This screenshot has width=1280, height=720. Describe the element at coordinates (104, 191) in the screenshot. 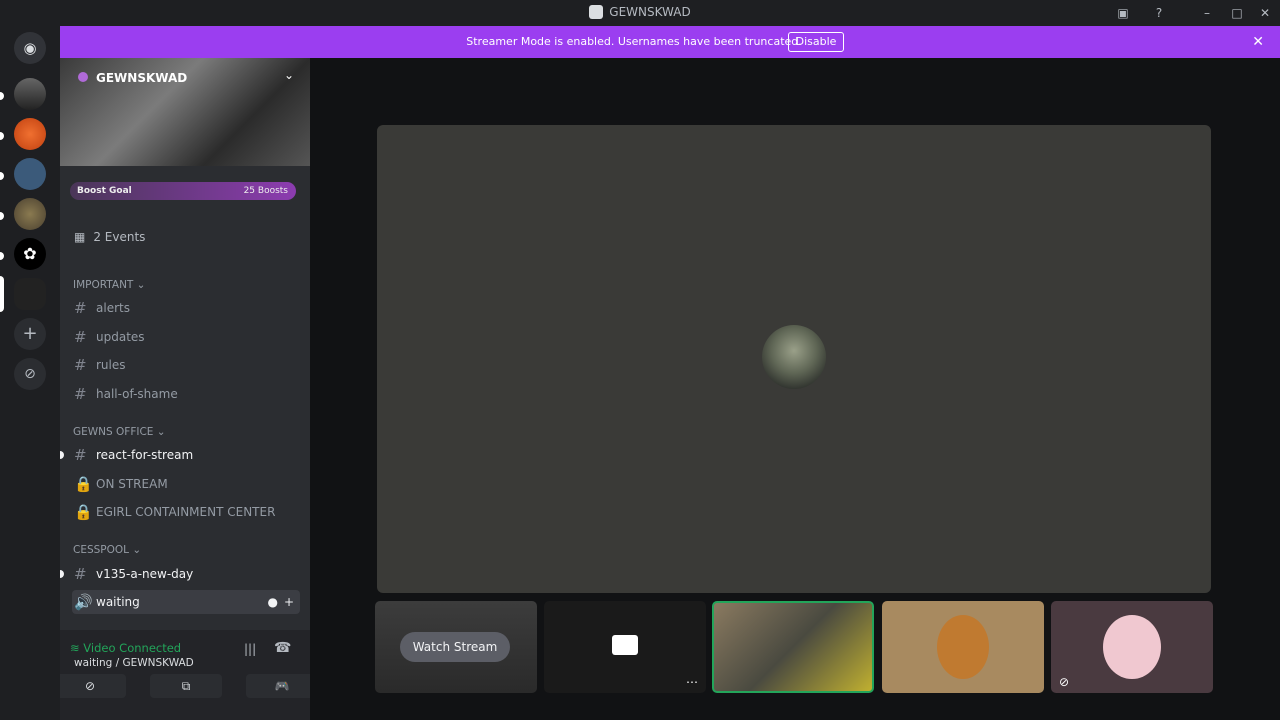

I see `boost-goal-label: Boost Goal` at that location.